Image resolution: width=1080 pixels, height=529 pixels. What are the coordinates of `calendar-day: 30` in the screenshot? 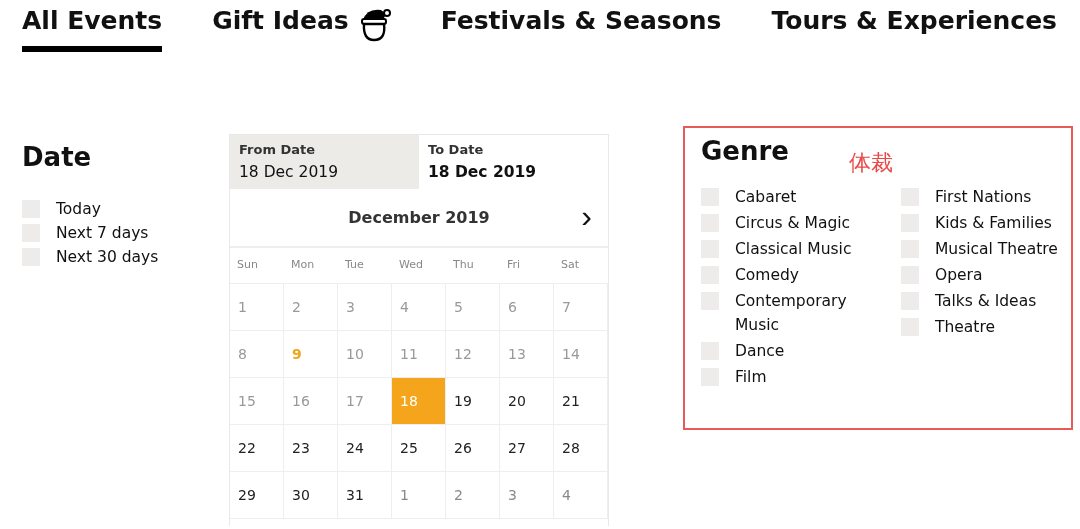 It's located at (311, 495).